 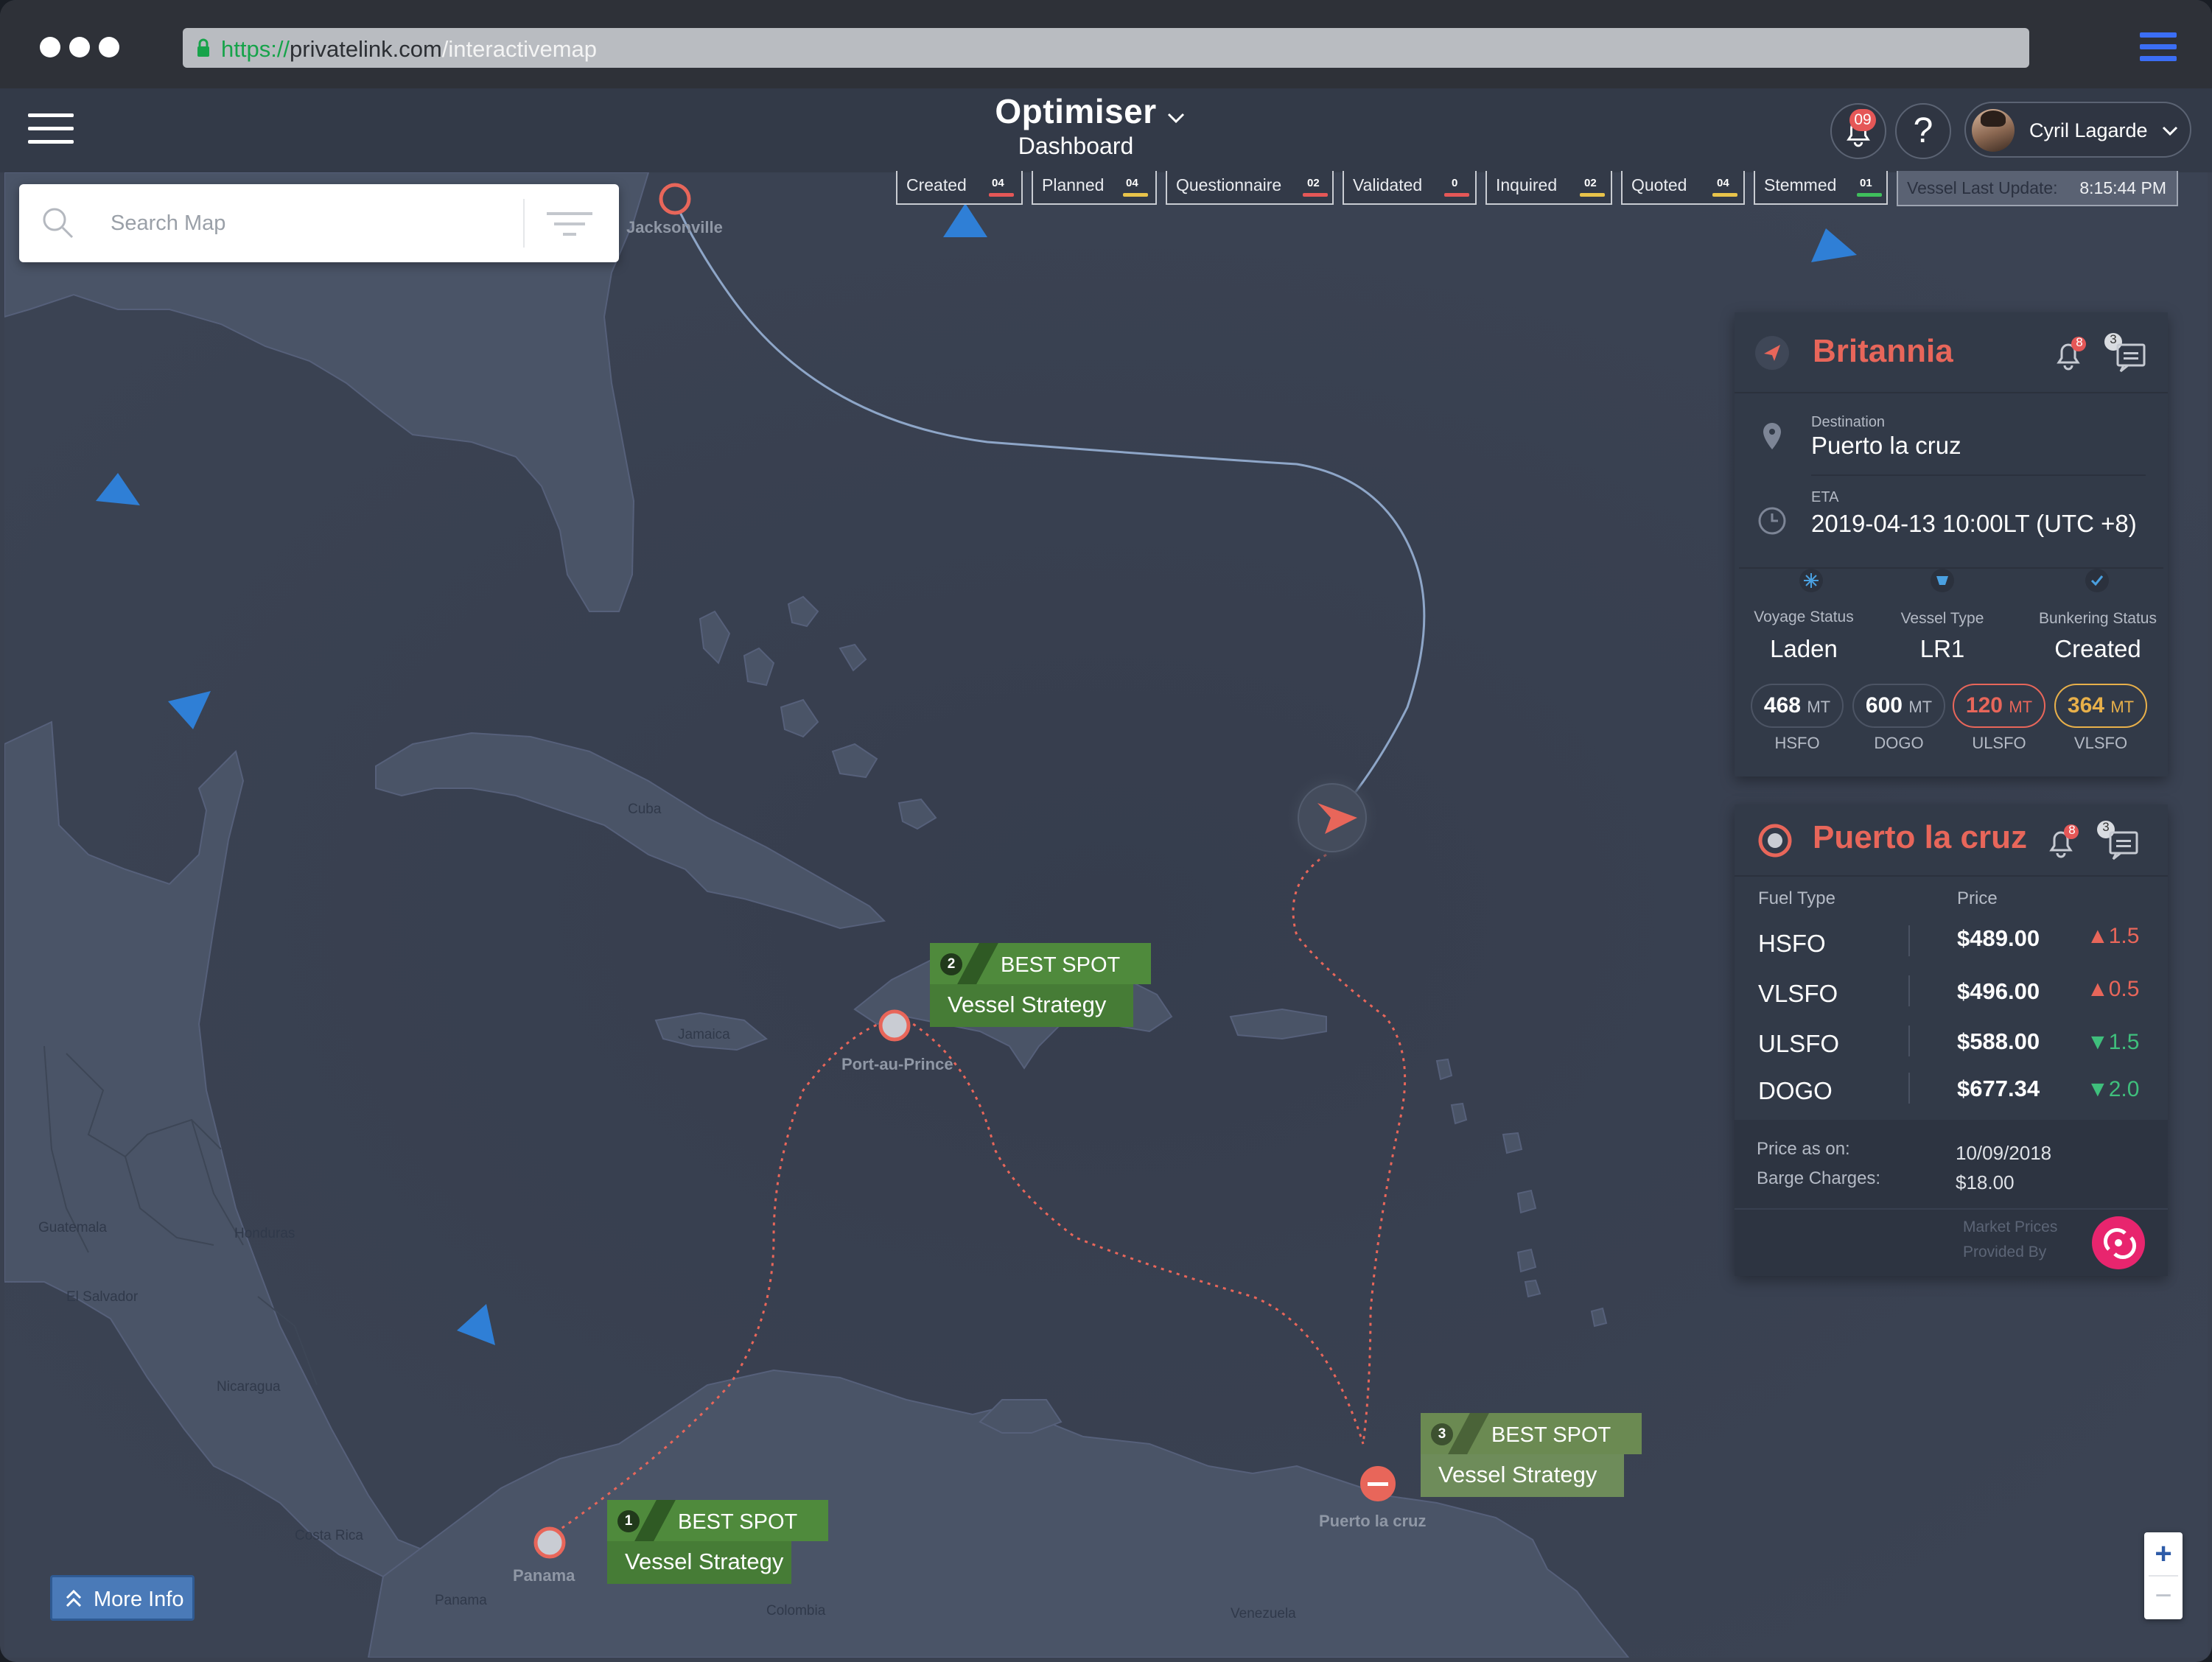 I want to click on more-info-label: More Info, so click(x=139, y=1599).